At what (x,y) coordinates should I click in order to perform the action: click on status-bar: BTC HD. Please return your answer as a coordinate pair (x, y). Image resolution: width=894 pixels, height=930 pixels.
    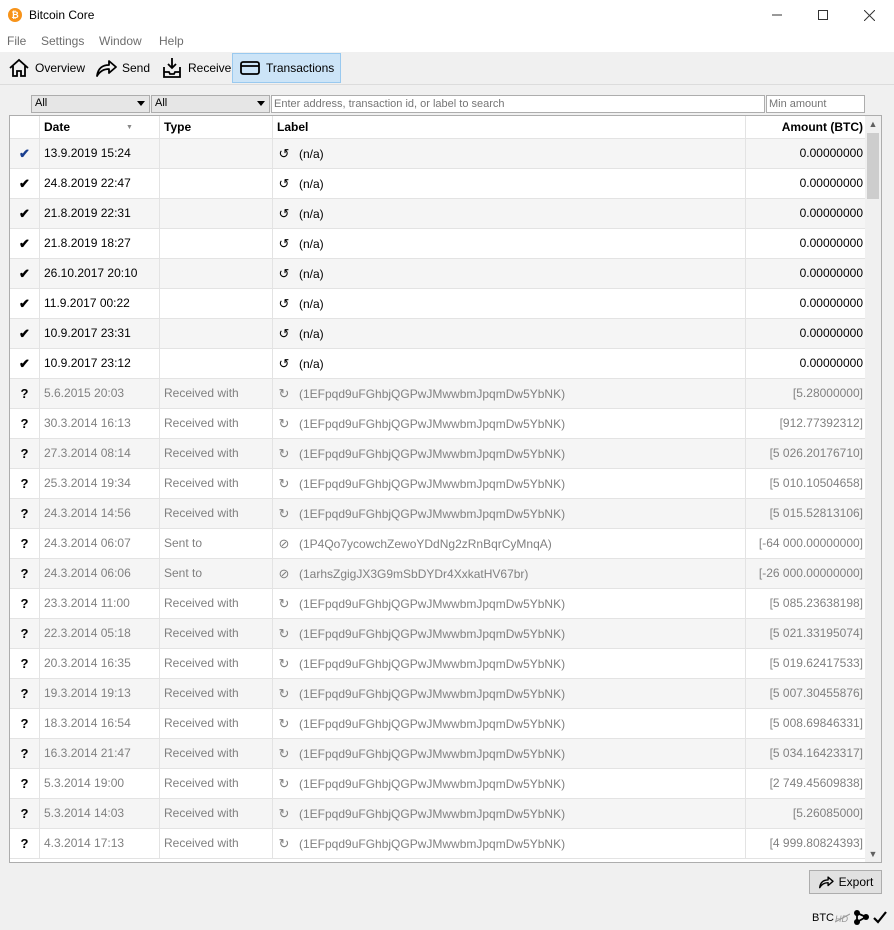
    Looking at the image, I should click on (447, 918).